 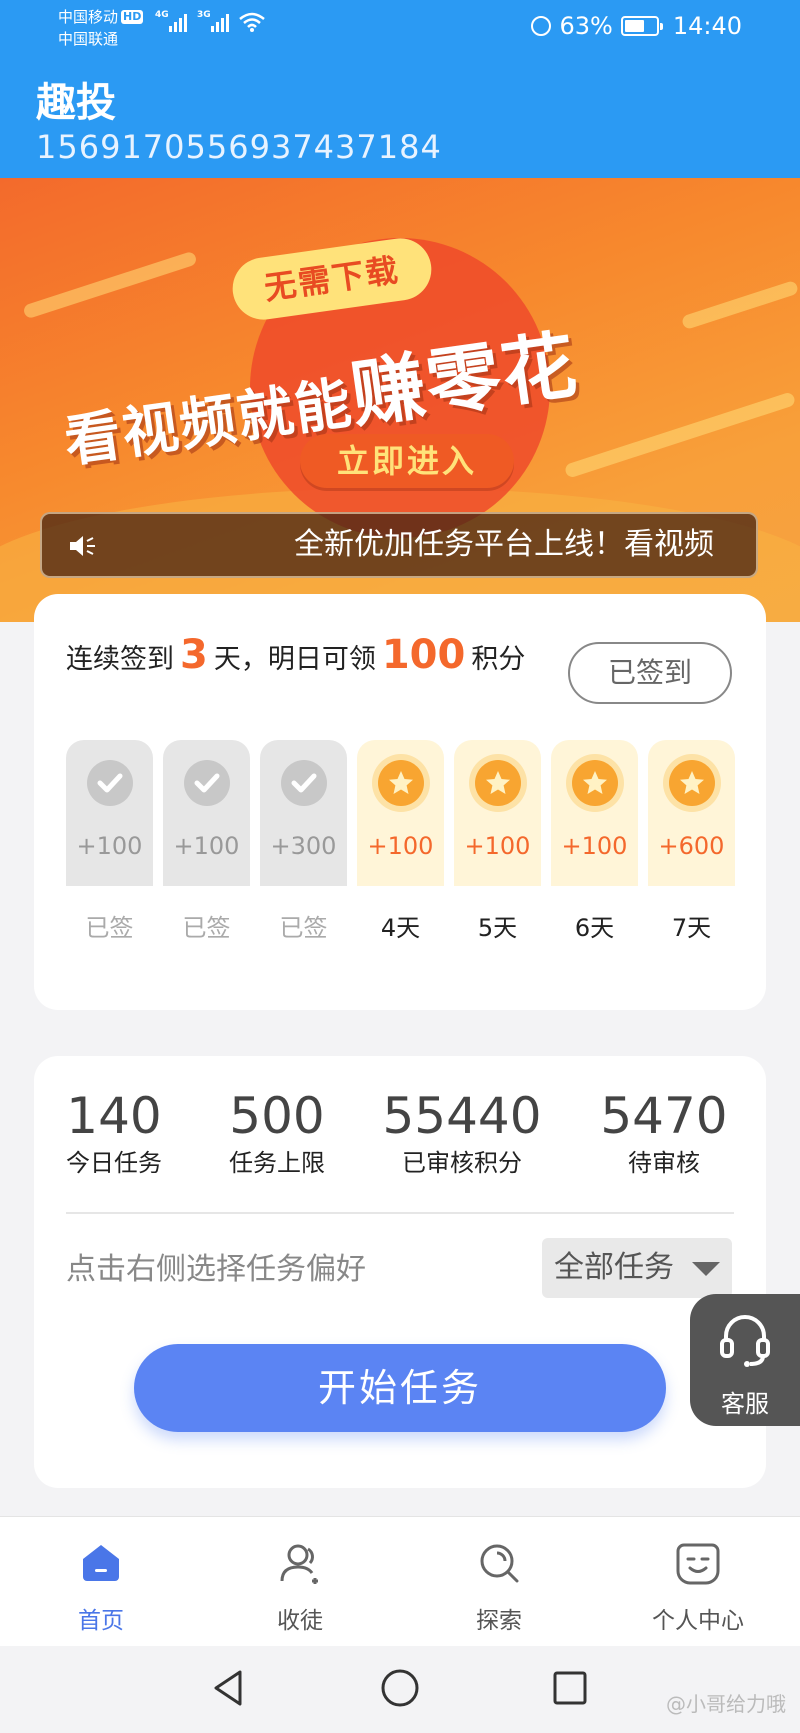 I want to click on carrier-1: 中国移动, so click(x=88, y=17).